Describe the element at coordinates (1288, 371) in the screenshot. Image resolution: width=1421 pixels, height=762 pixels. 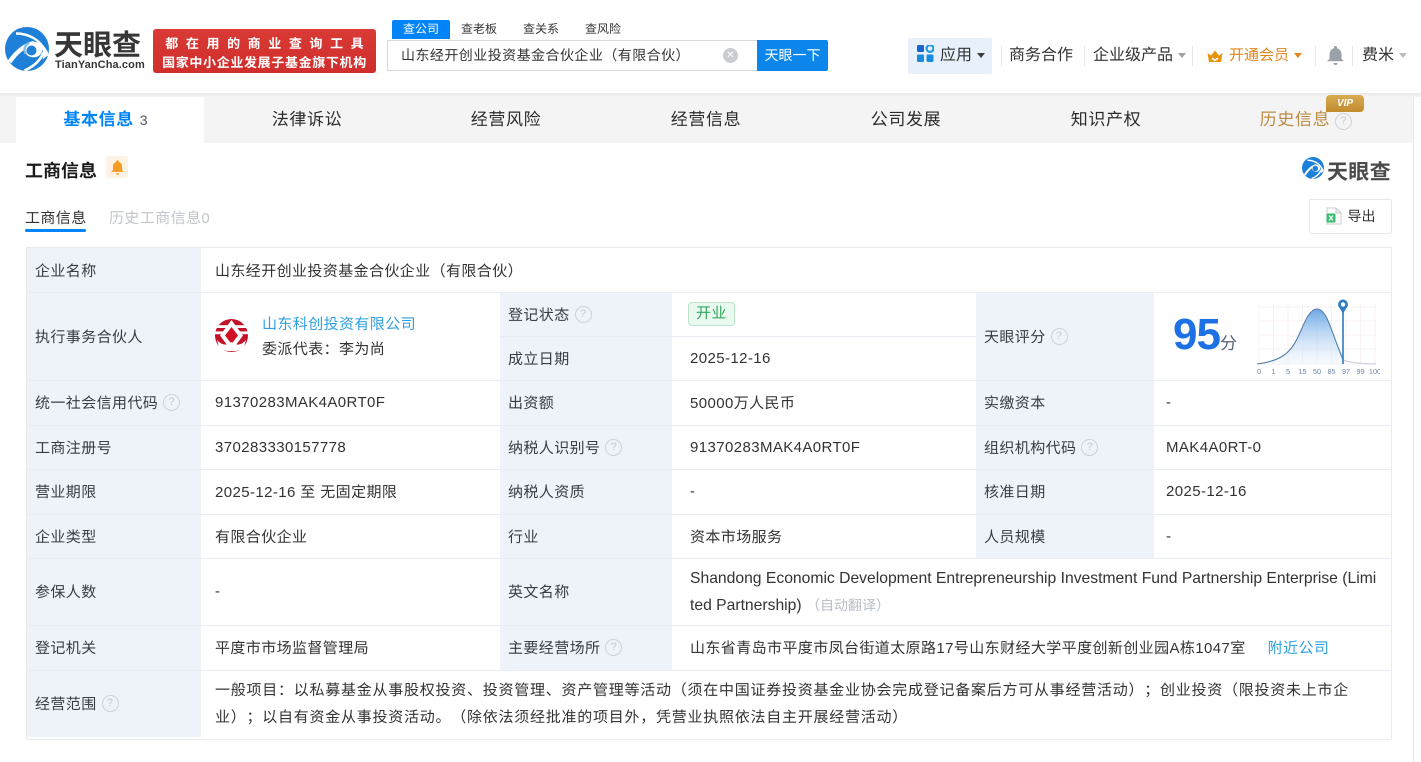
I see `svg-text: 5` at that location.